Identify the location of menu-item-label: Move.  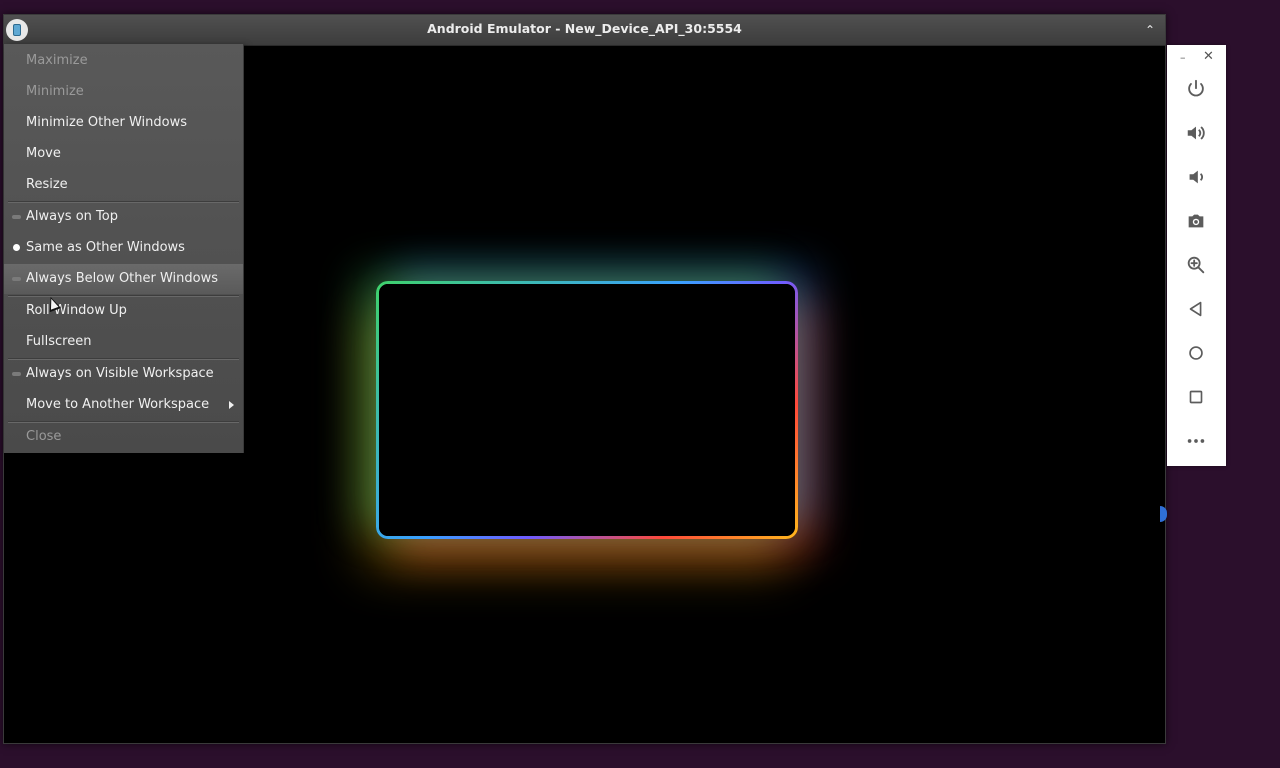
(43, 153).